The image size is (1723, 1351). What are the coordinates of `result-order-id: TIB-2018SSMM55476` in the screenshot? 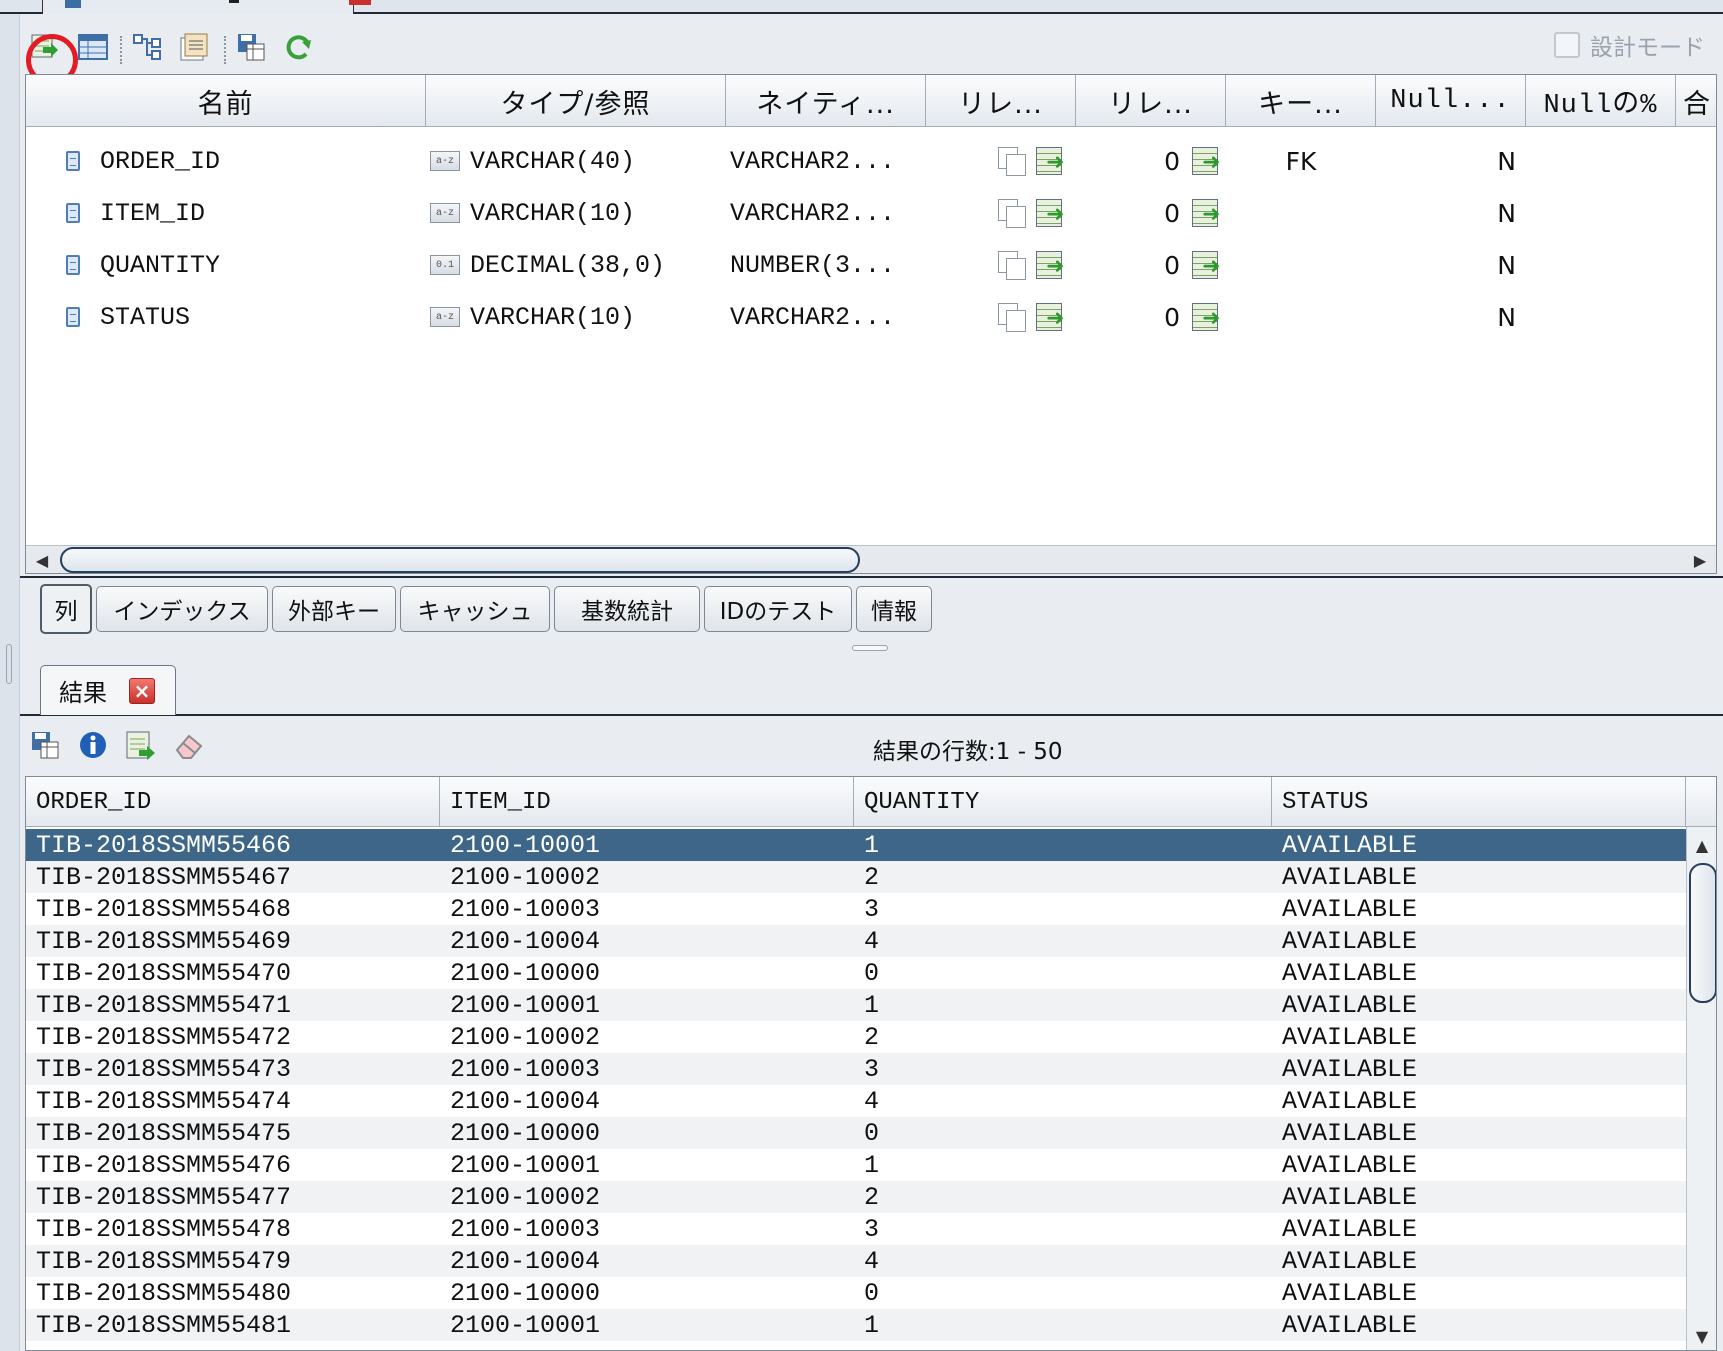 It's located at (158, 1165).